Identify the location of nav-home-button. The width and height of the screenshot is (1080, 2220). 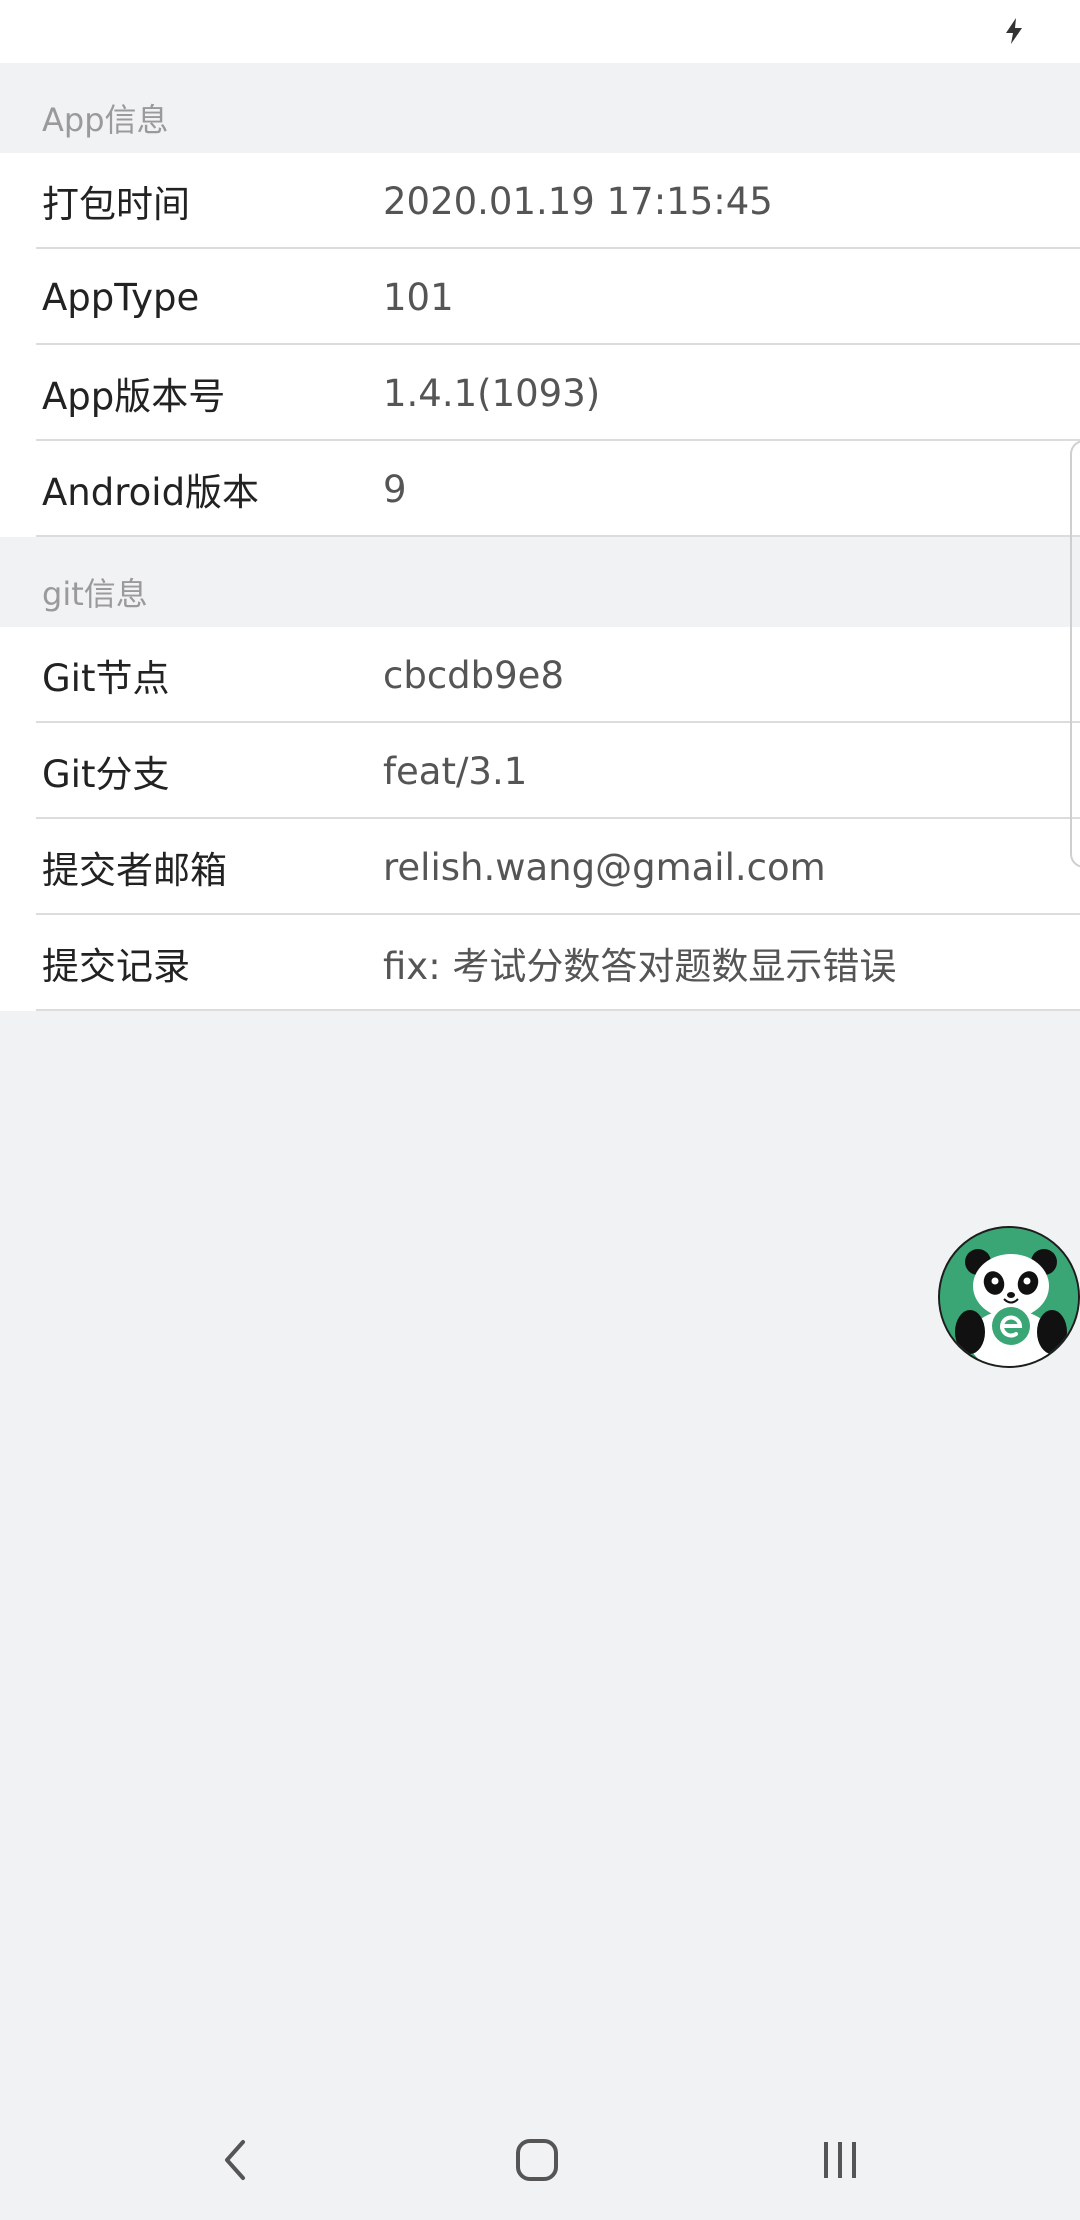
(537, 2160).